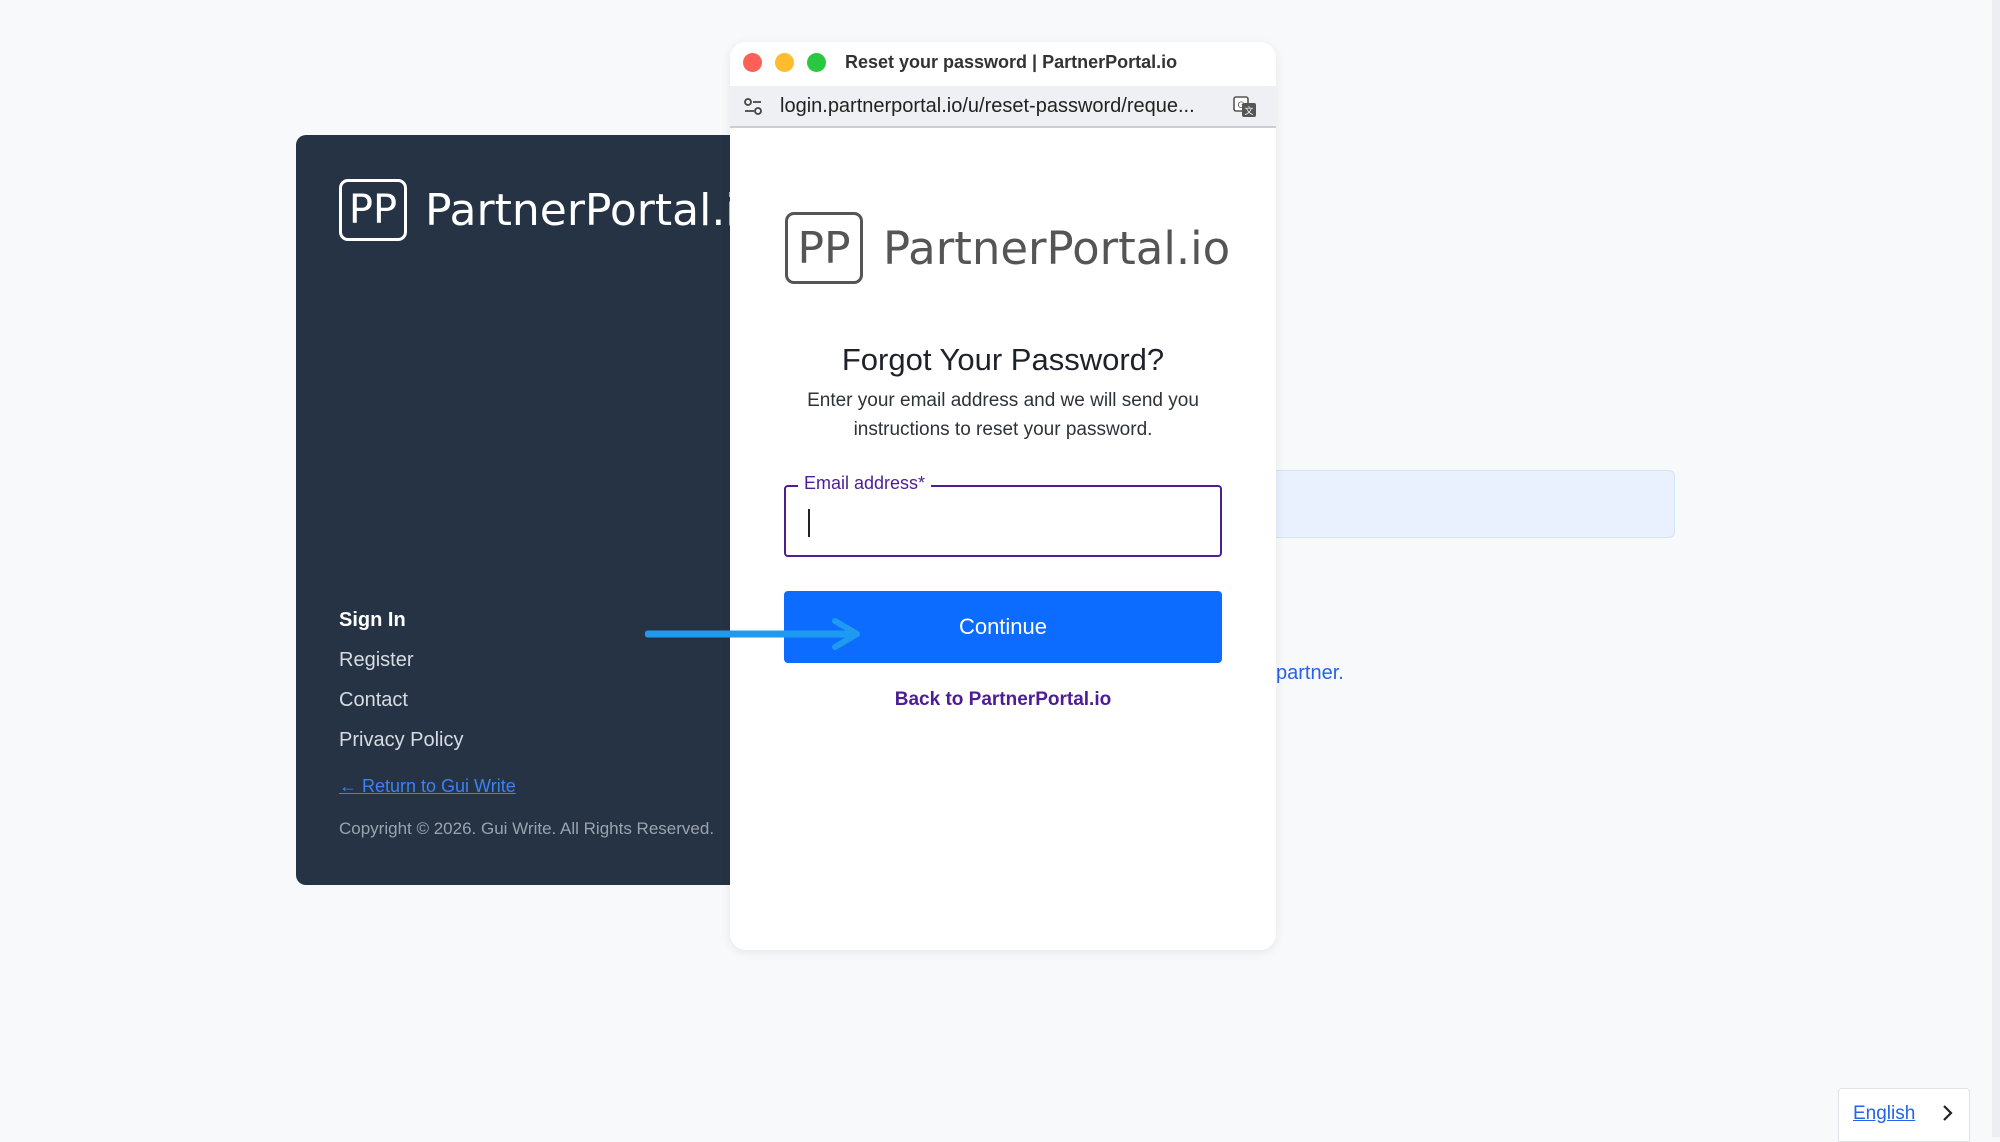  What do you see at coordinates (401, 660) in the screenshot?
I see `nav-register: Register` at bounding box center [401, 660].